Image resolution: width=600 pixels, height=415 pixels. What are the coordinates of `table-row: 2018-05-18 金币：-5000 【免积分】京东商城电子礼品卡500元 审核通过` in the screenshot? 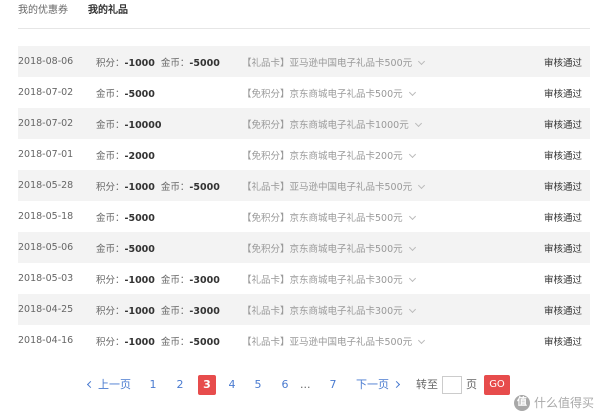 It's located at (304, 216).